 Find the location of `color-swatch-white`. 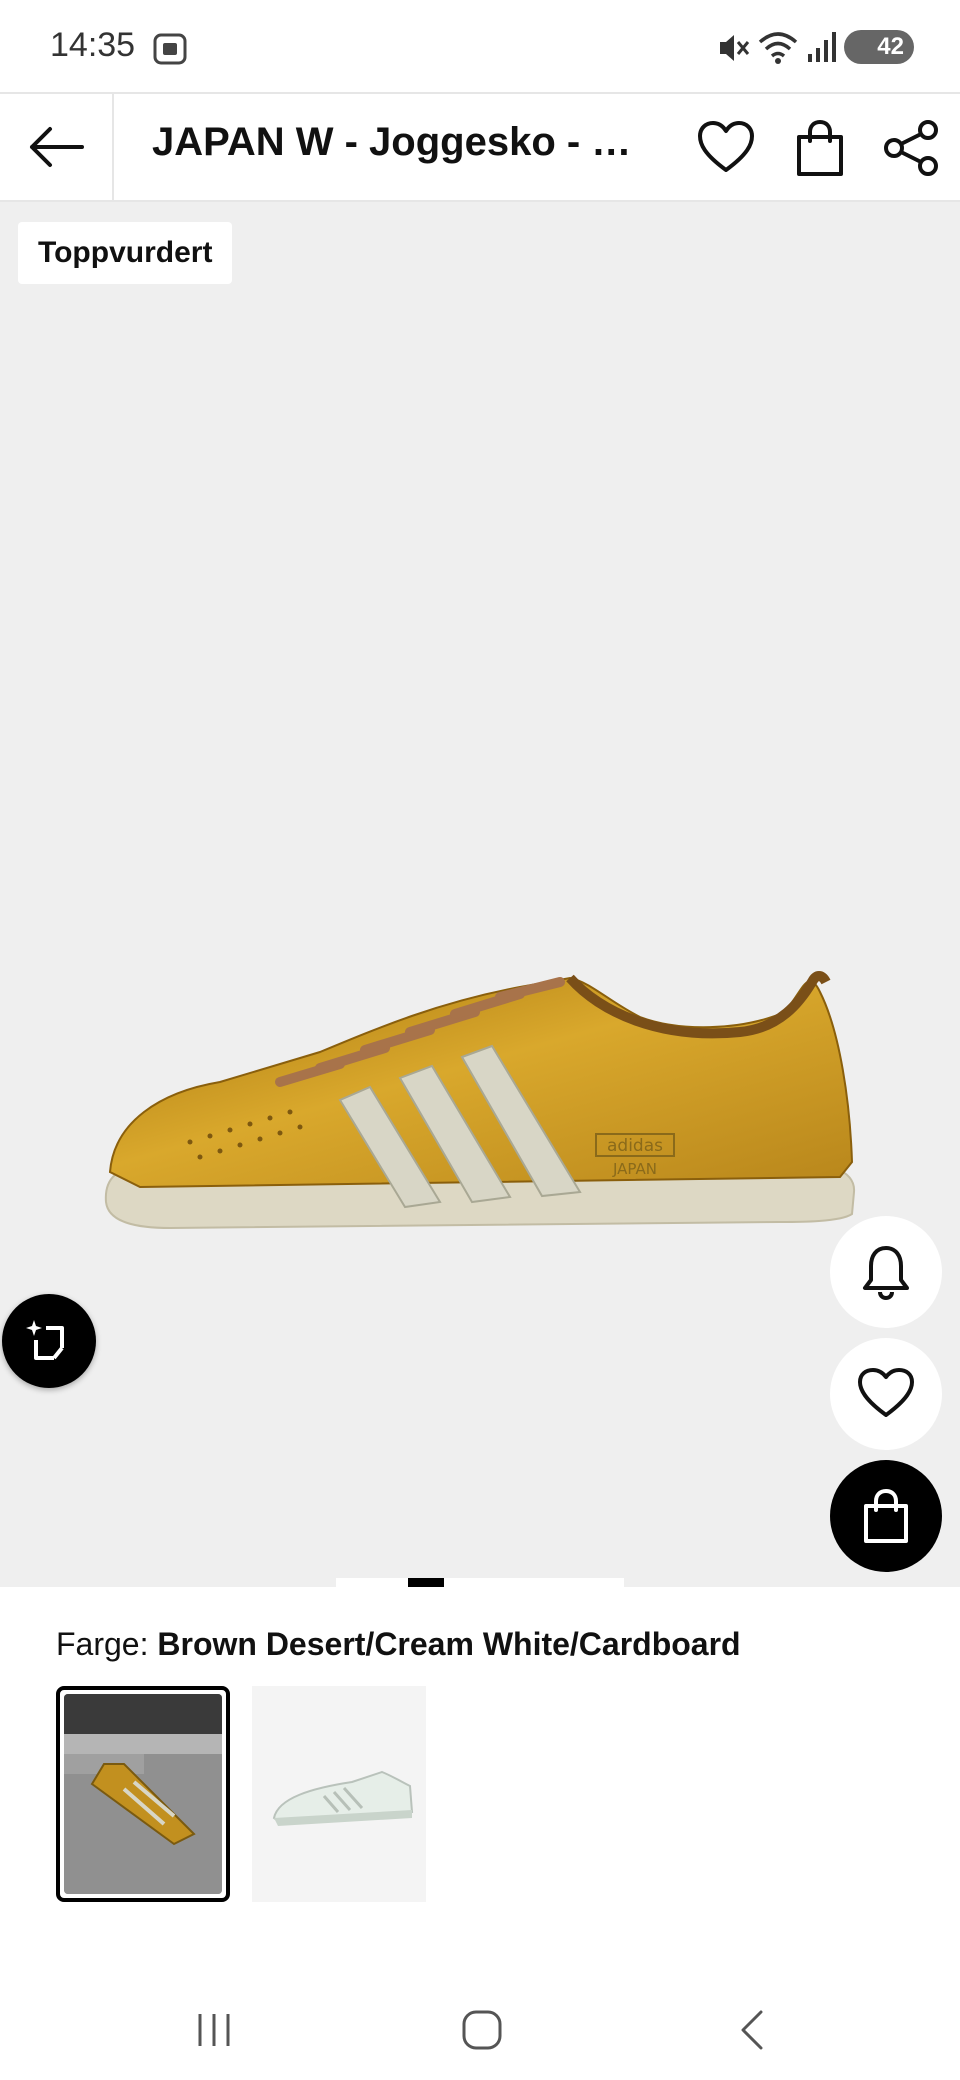

color-swatch-white is located at coordinates (339, 1794).